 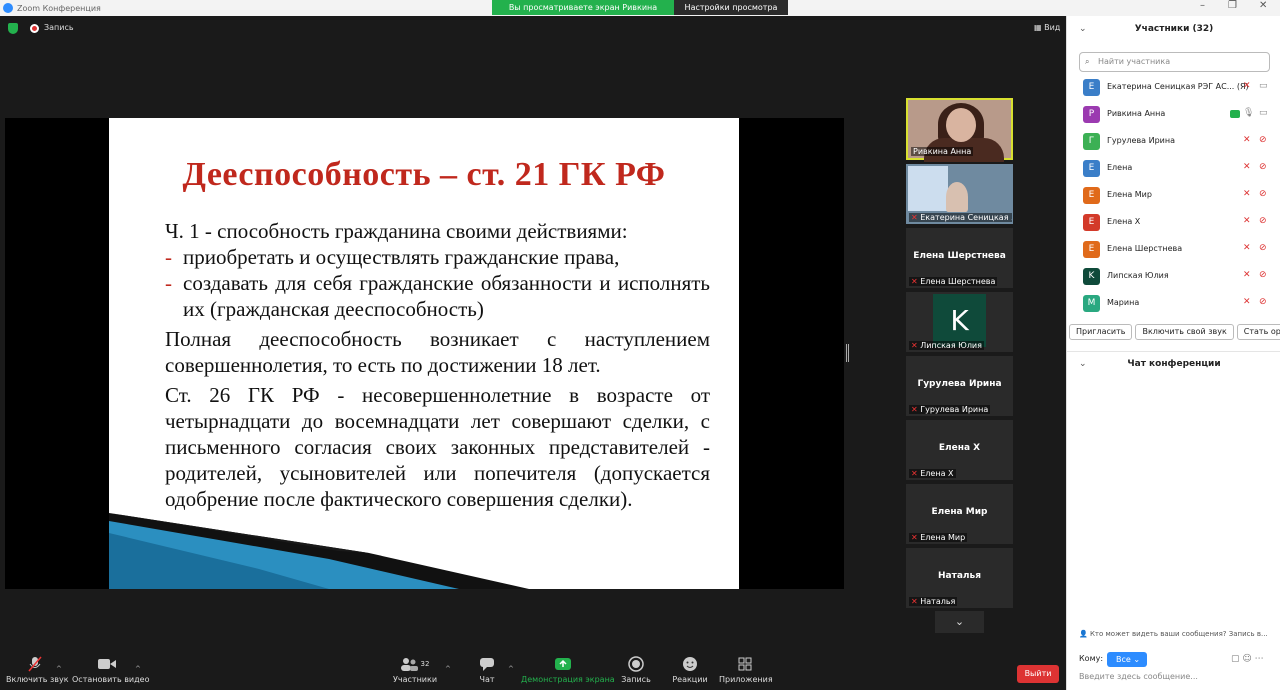 What do you see at coordinates (1173, 141) in the screenshot?
I see `participant-row: Г Гурулева Ирина ✕ ⊘` at bounding box center [1173, 141].